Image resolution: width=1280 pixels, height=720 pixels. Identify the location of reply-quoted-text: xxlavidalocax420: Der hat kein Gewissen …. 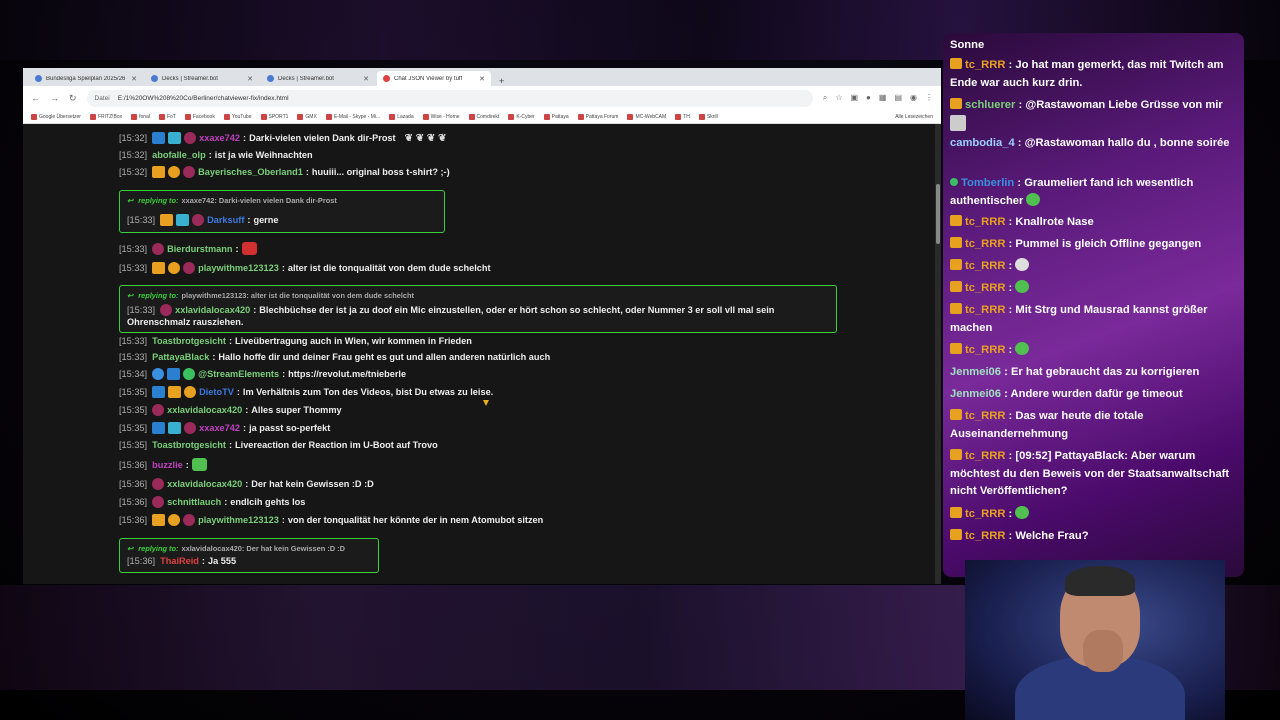
(263, 548).